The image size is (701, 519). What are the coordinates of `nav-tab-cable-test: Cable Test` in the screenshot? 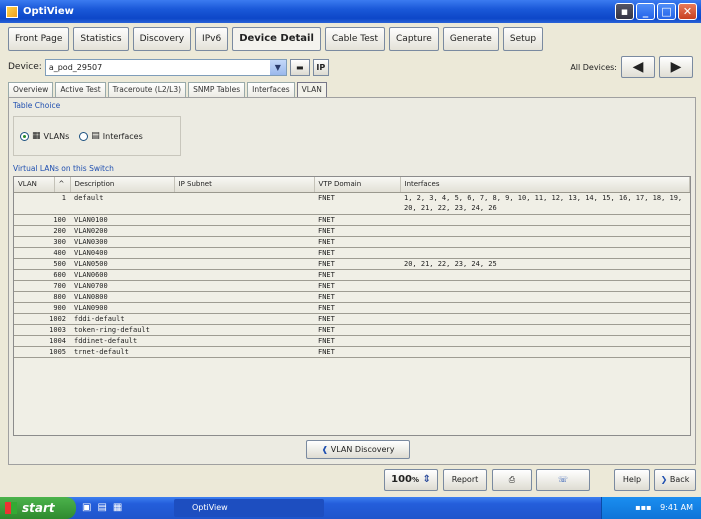 It's located at (355, 39).